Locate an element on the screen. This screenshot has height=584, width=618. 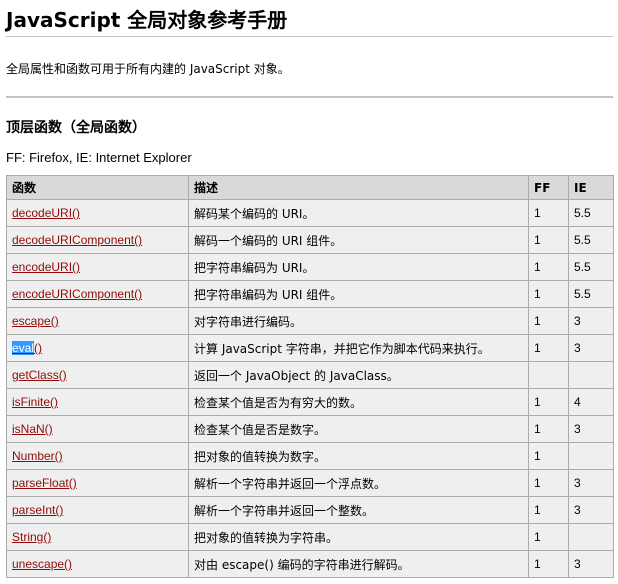
table-row: encodeURI() 把字符串编码为 URI。 1 5.5 is located at coordinates (310, 267).